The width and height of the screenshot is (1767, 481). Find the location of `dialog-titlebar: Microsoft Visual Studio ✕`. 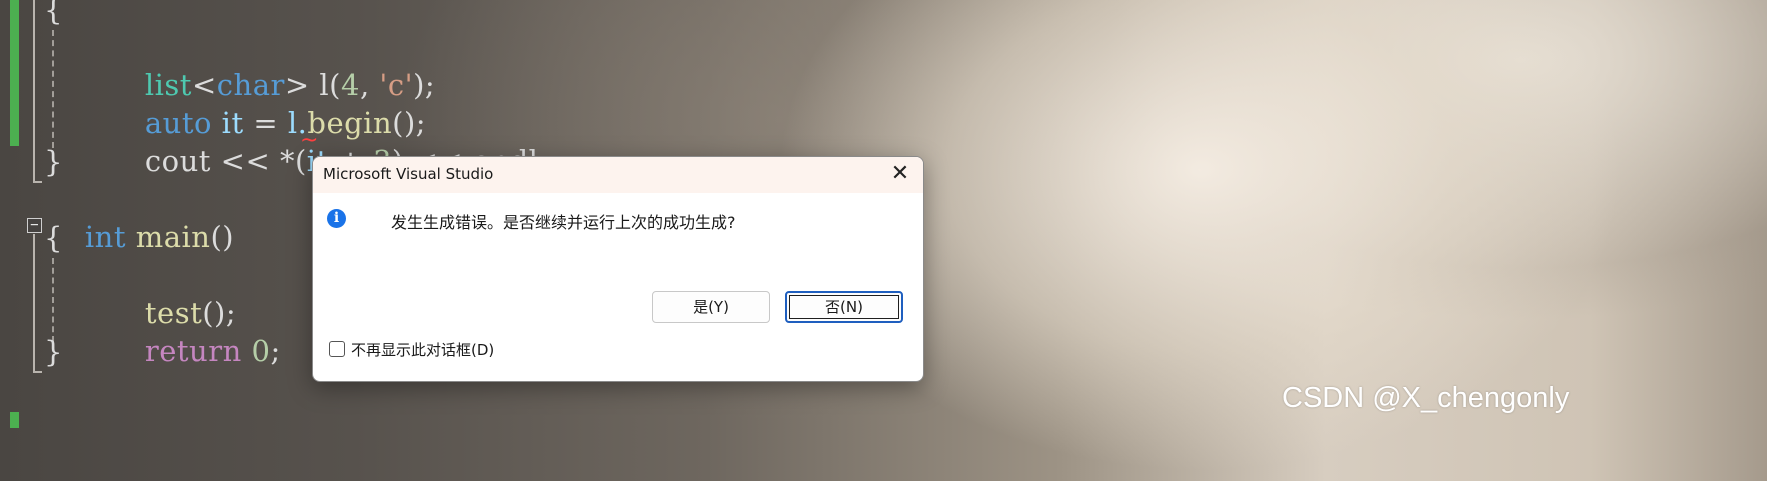

dialog-titlebar: Microsoft Visual Studio ✕ is located at coordinates (618, 175).